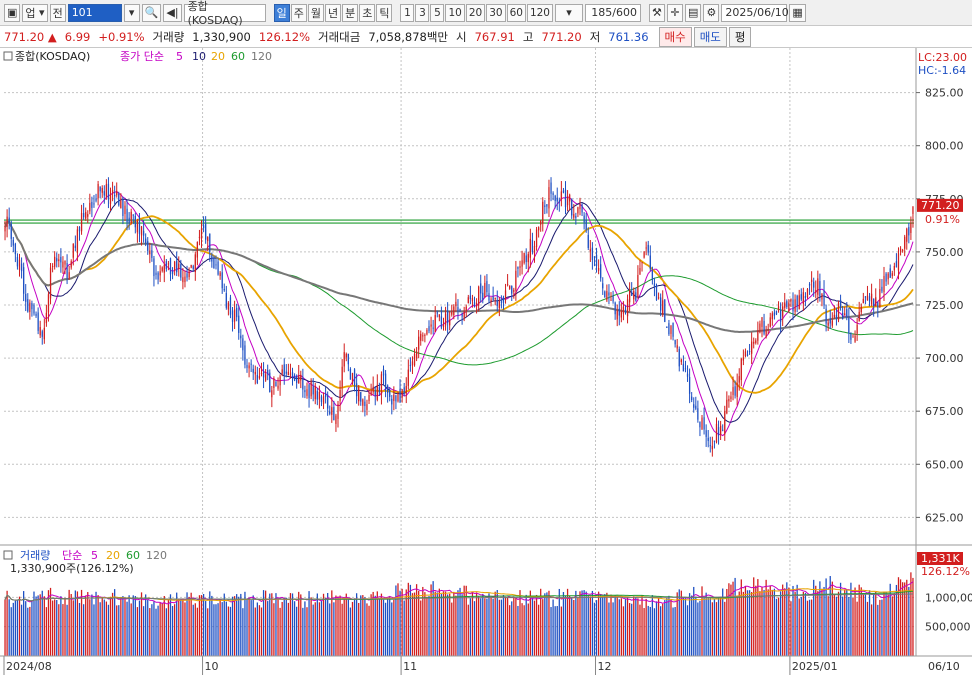 This screenshot has height=675, width=972. I want to click on toolbar-settings-icon: ⚒, so click(656, 12).